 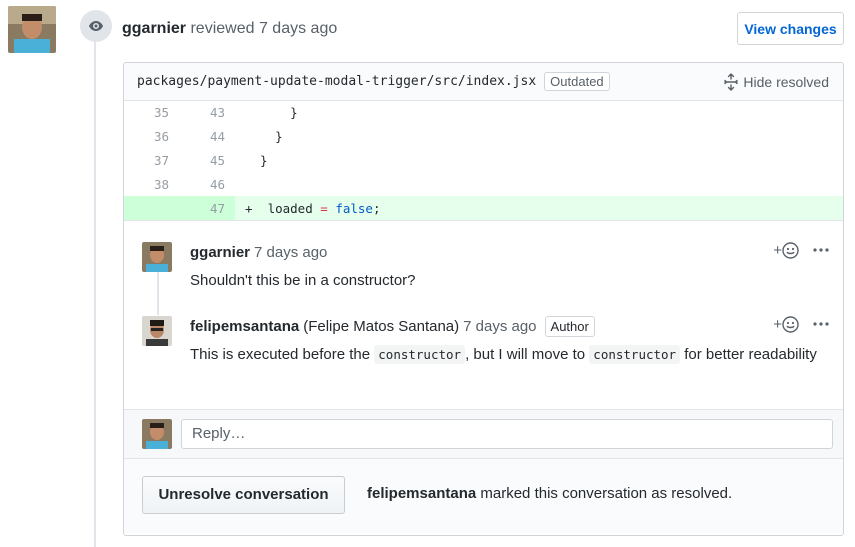 I want to click on new-line-number: 46, so click(x=207, y=184).